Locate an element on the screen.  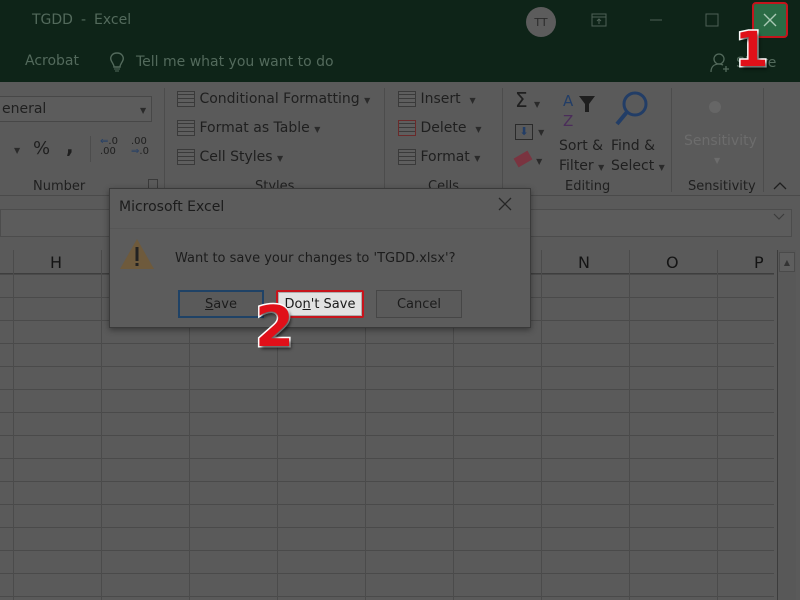
sort-filter-button: A Z Sort & Filter ▼ is located at coordinates (581, 134).